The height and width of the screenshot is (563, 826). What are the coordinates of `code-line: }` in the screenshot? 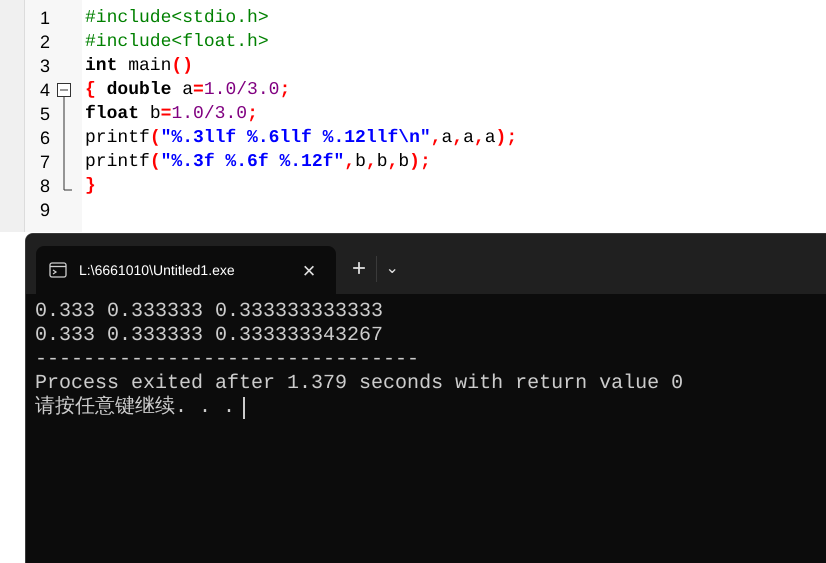 It's located at (90, 186).